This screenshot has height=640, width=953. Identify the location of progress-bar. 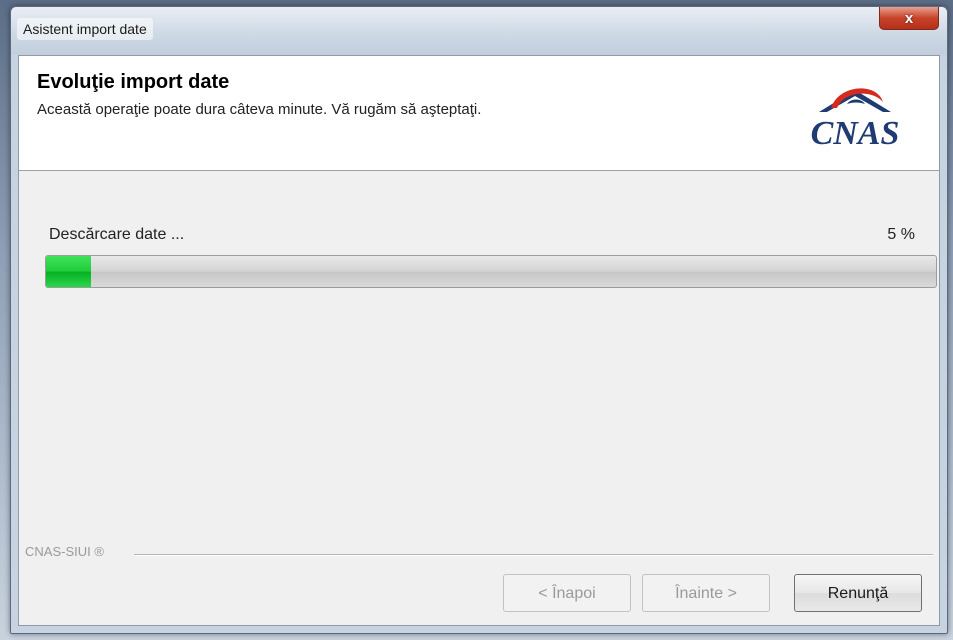
(491, 271).